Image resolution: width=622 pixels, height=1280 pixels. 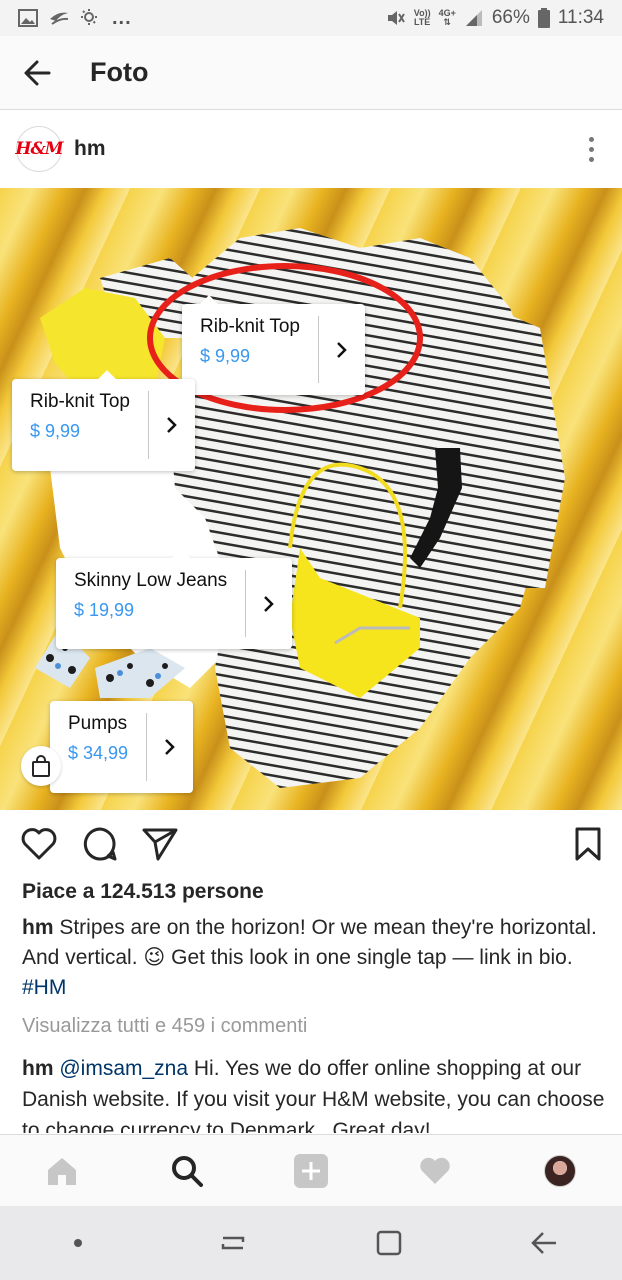 I want to click on swoosh-icon, so click(x=59, y=18).